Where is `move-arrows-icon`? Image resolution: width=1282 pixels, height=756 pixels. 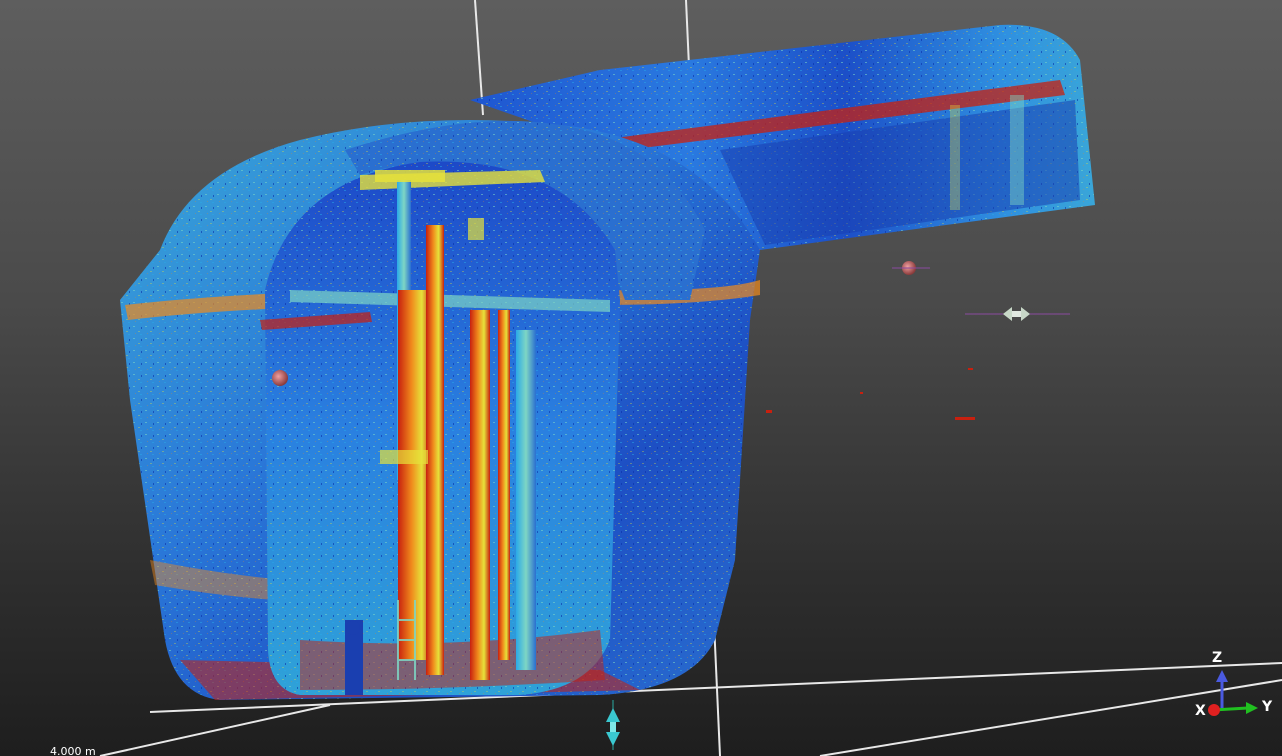 move-arrows-icon is located at coordinates (1017, 314).